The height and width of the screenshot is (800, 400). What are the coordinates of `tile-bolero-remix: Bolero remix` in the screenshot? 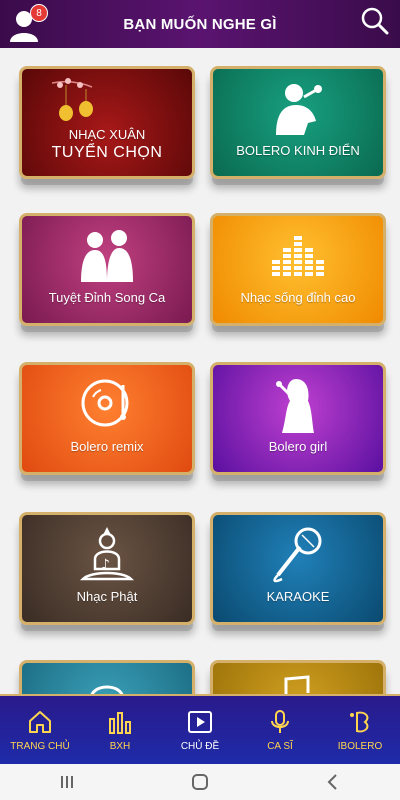 It's located at (107, 418).